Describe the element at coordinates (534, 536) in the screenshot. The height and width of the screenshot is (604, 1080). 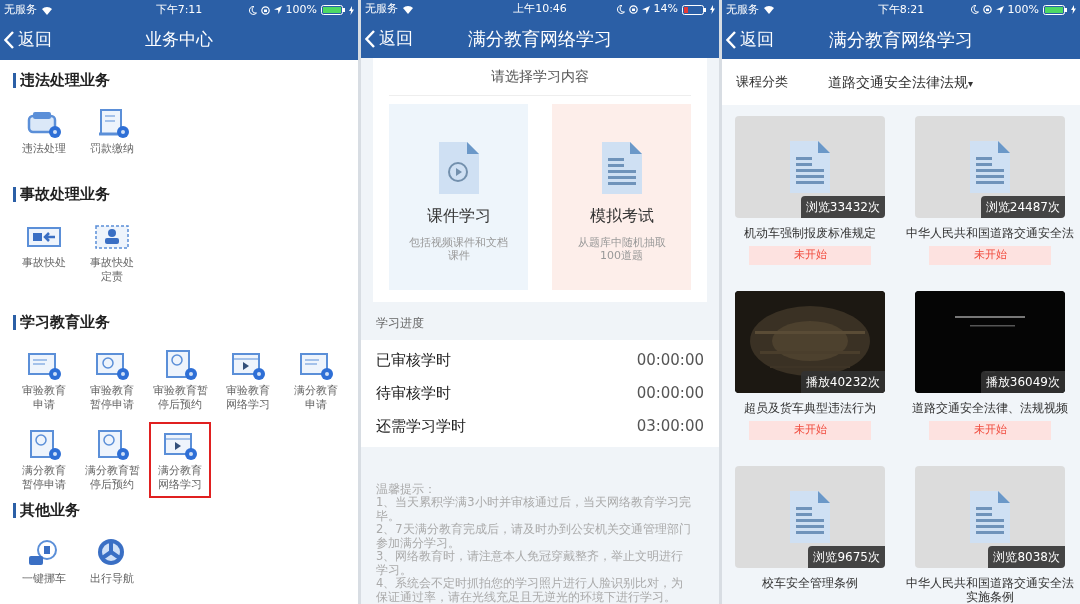
I see `tip-text: 2、7天满分教育完成后，请及时办到公安机关交通管理部门参加满分学习。` at that location.